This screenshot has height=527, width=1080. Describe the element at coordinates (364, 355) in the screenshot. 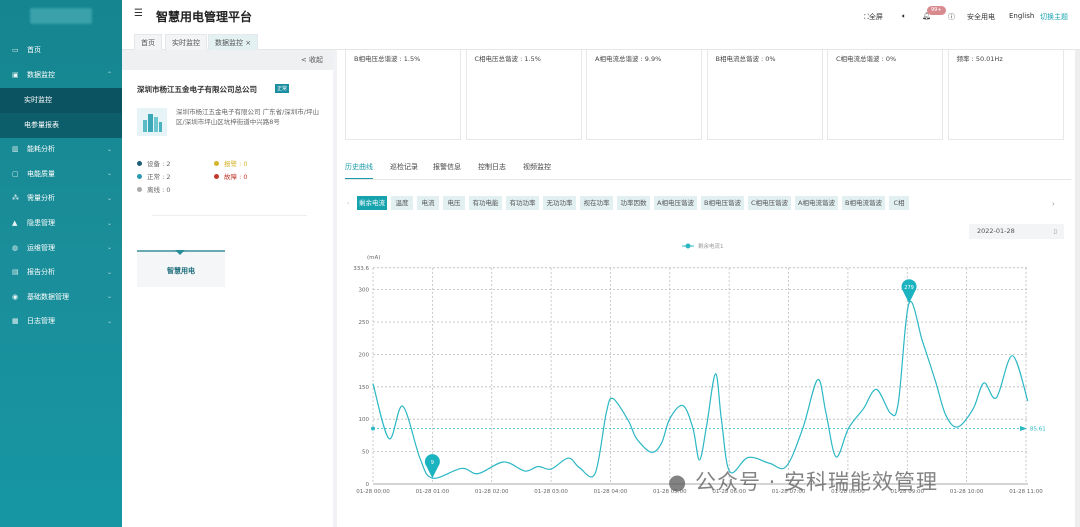

I see `y-tick-label: 200` at that location.